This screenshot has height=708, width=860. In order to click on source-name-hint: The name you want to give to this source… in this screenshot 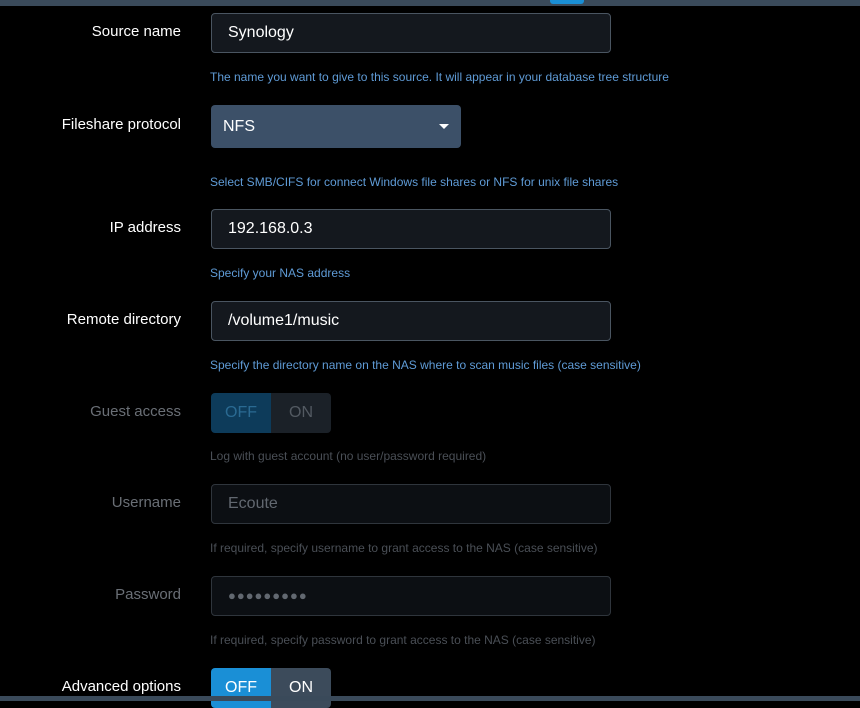, I will do `click(439, 77)`.